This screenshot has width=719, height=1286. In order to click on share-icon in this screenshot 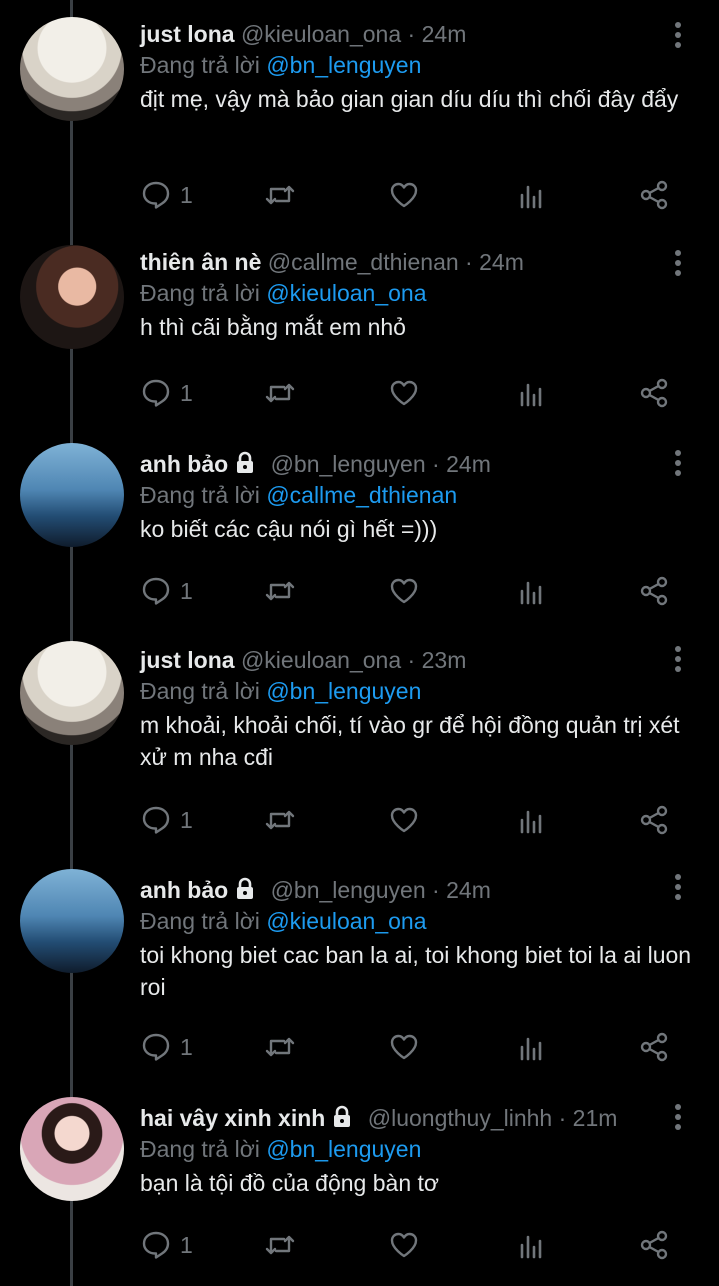, I will do `click(654, 591)`.